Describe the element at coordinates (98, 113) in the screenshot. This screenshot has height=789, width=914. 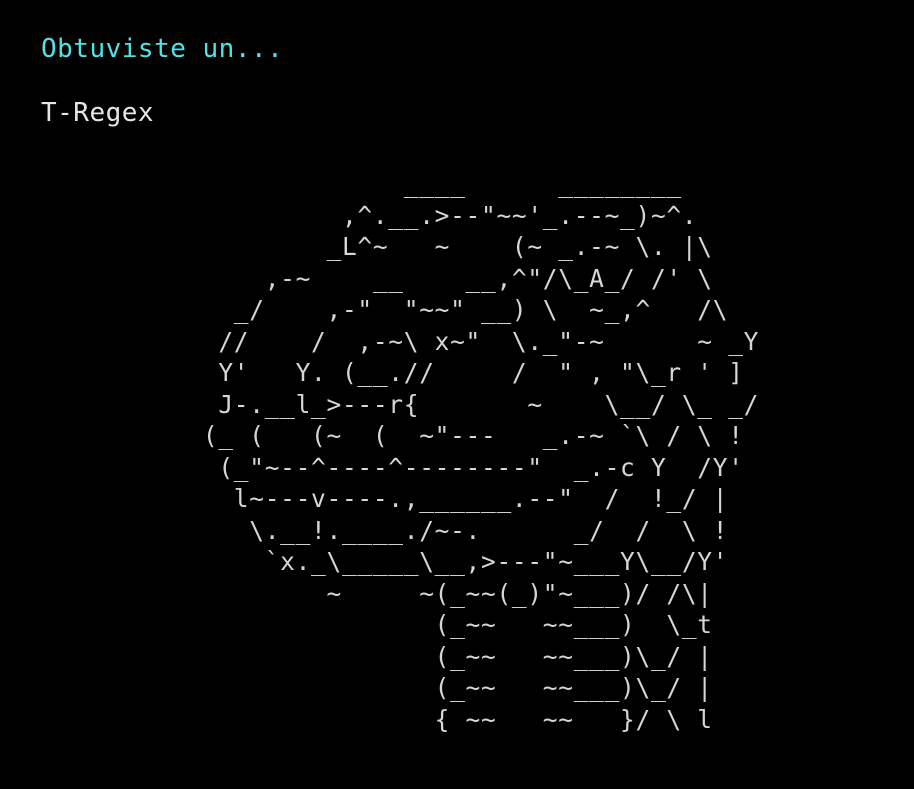
I see `result-name: T-Regex` at that location.